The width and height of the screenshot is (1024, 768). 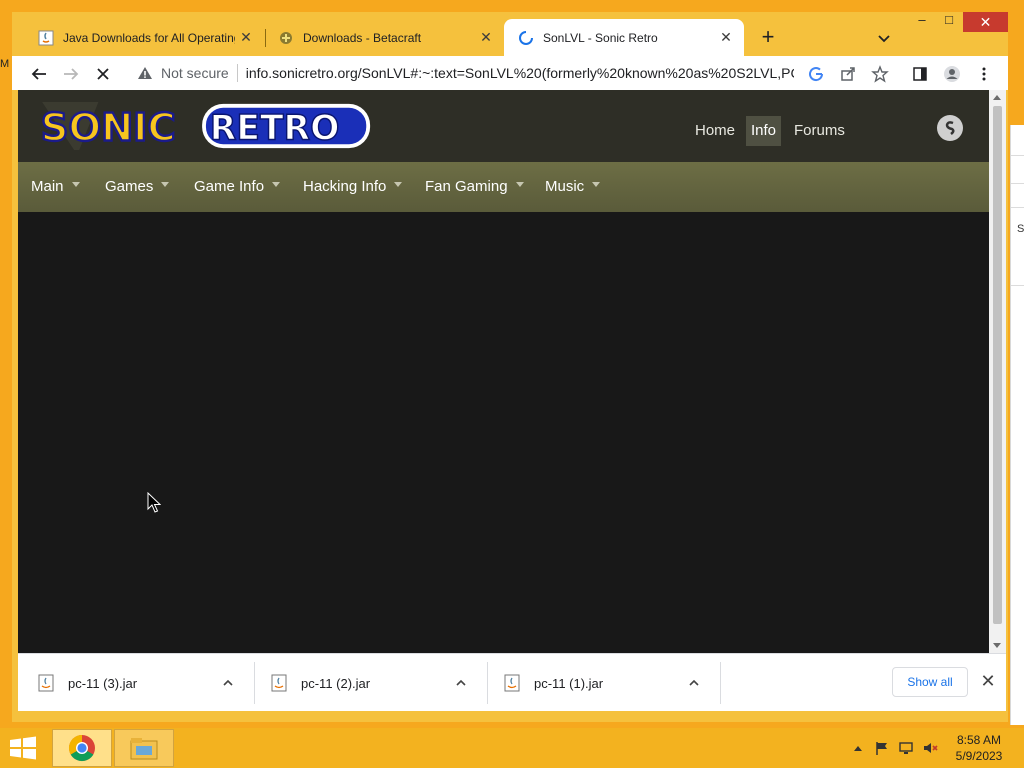 What do you see at coordinates (997, 645) in the screenshot?
I see `scroll-down-icon` at bounding box center [997, 645].